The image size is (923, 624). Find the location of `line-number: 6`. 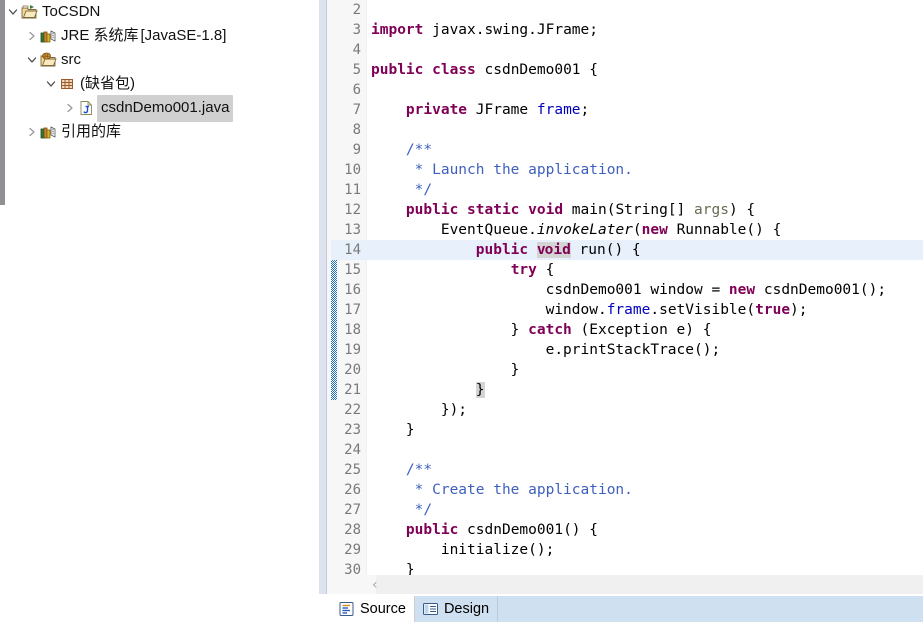

line-number: 6 is located at coordinates (356, 90).